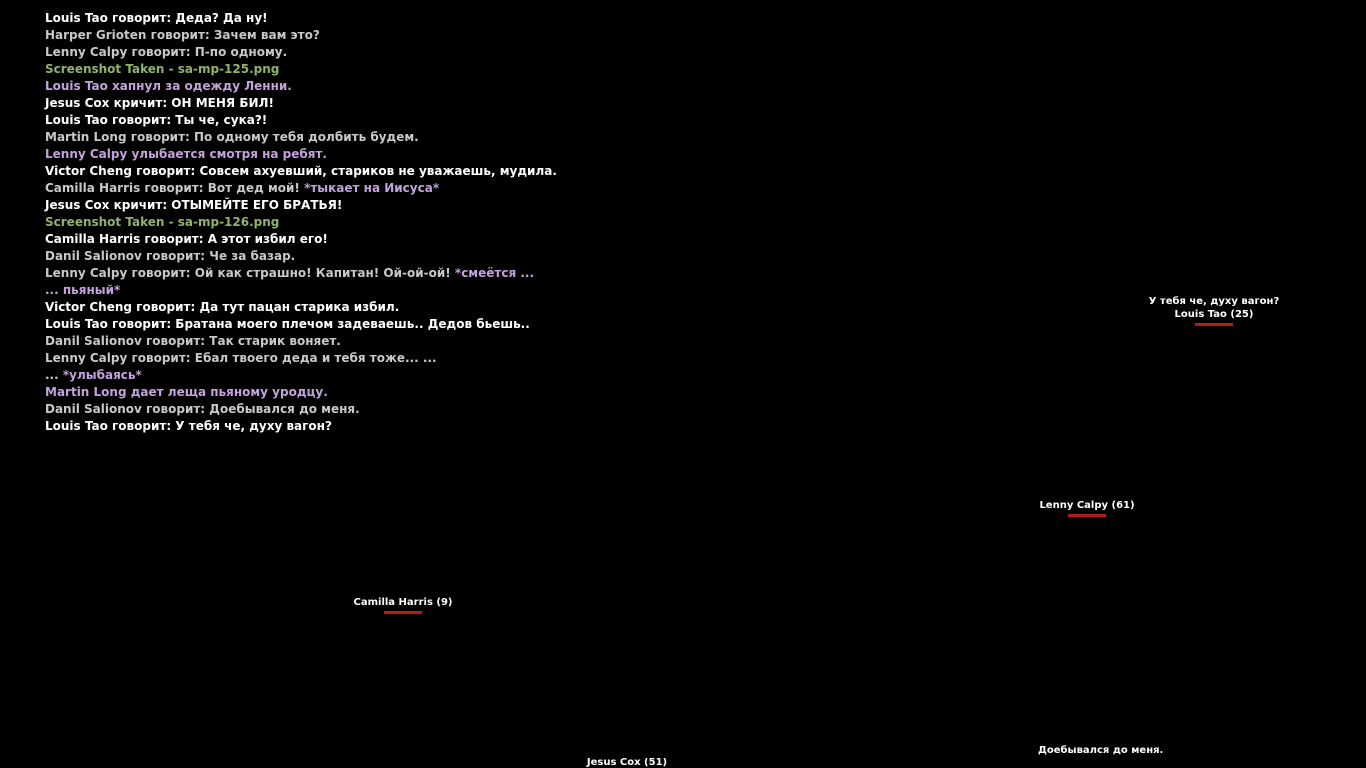  What do you see at coordinates (159, 103) in the screenshot?
I see `chat-segment: Jesus Cox кричит: ОН МЕНЯ БИЛ!` at bounding box center [159, 103].